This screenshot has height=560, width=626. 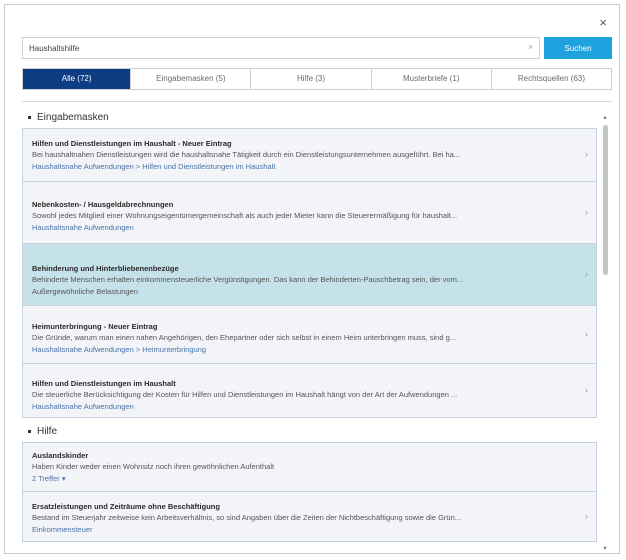 I want to click on result-breadcrumb: Außergewöhnliche Belastungen, so click(x=314, y=291).